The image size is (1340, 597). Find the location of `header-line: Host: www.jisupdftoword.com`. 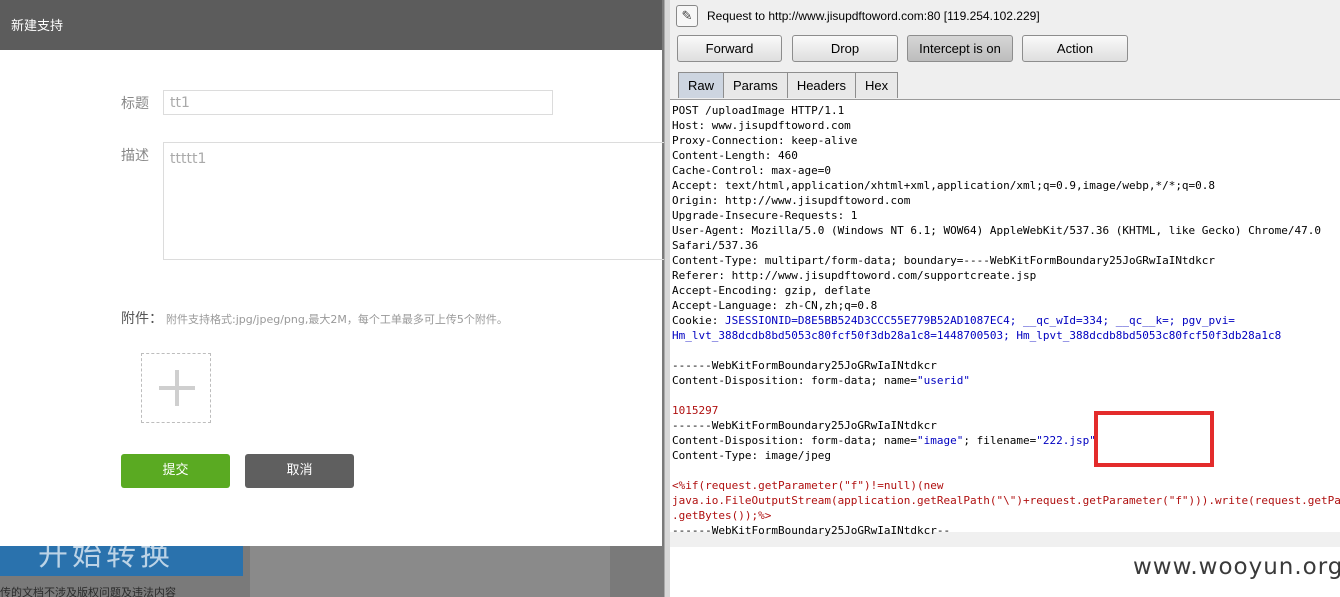

header-line: Host: www.jisupdftoword.com is located at coordinates (761, 125).